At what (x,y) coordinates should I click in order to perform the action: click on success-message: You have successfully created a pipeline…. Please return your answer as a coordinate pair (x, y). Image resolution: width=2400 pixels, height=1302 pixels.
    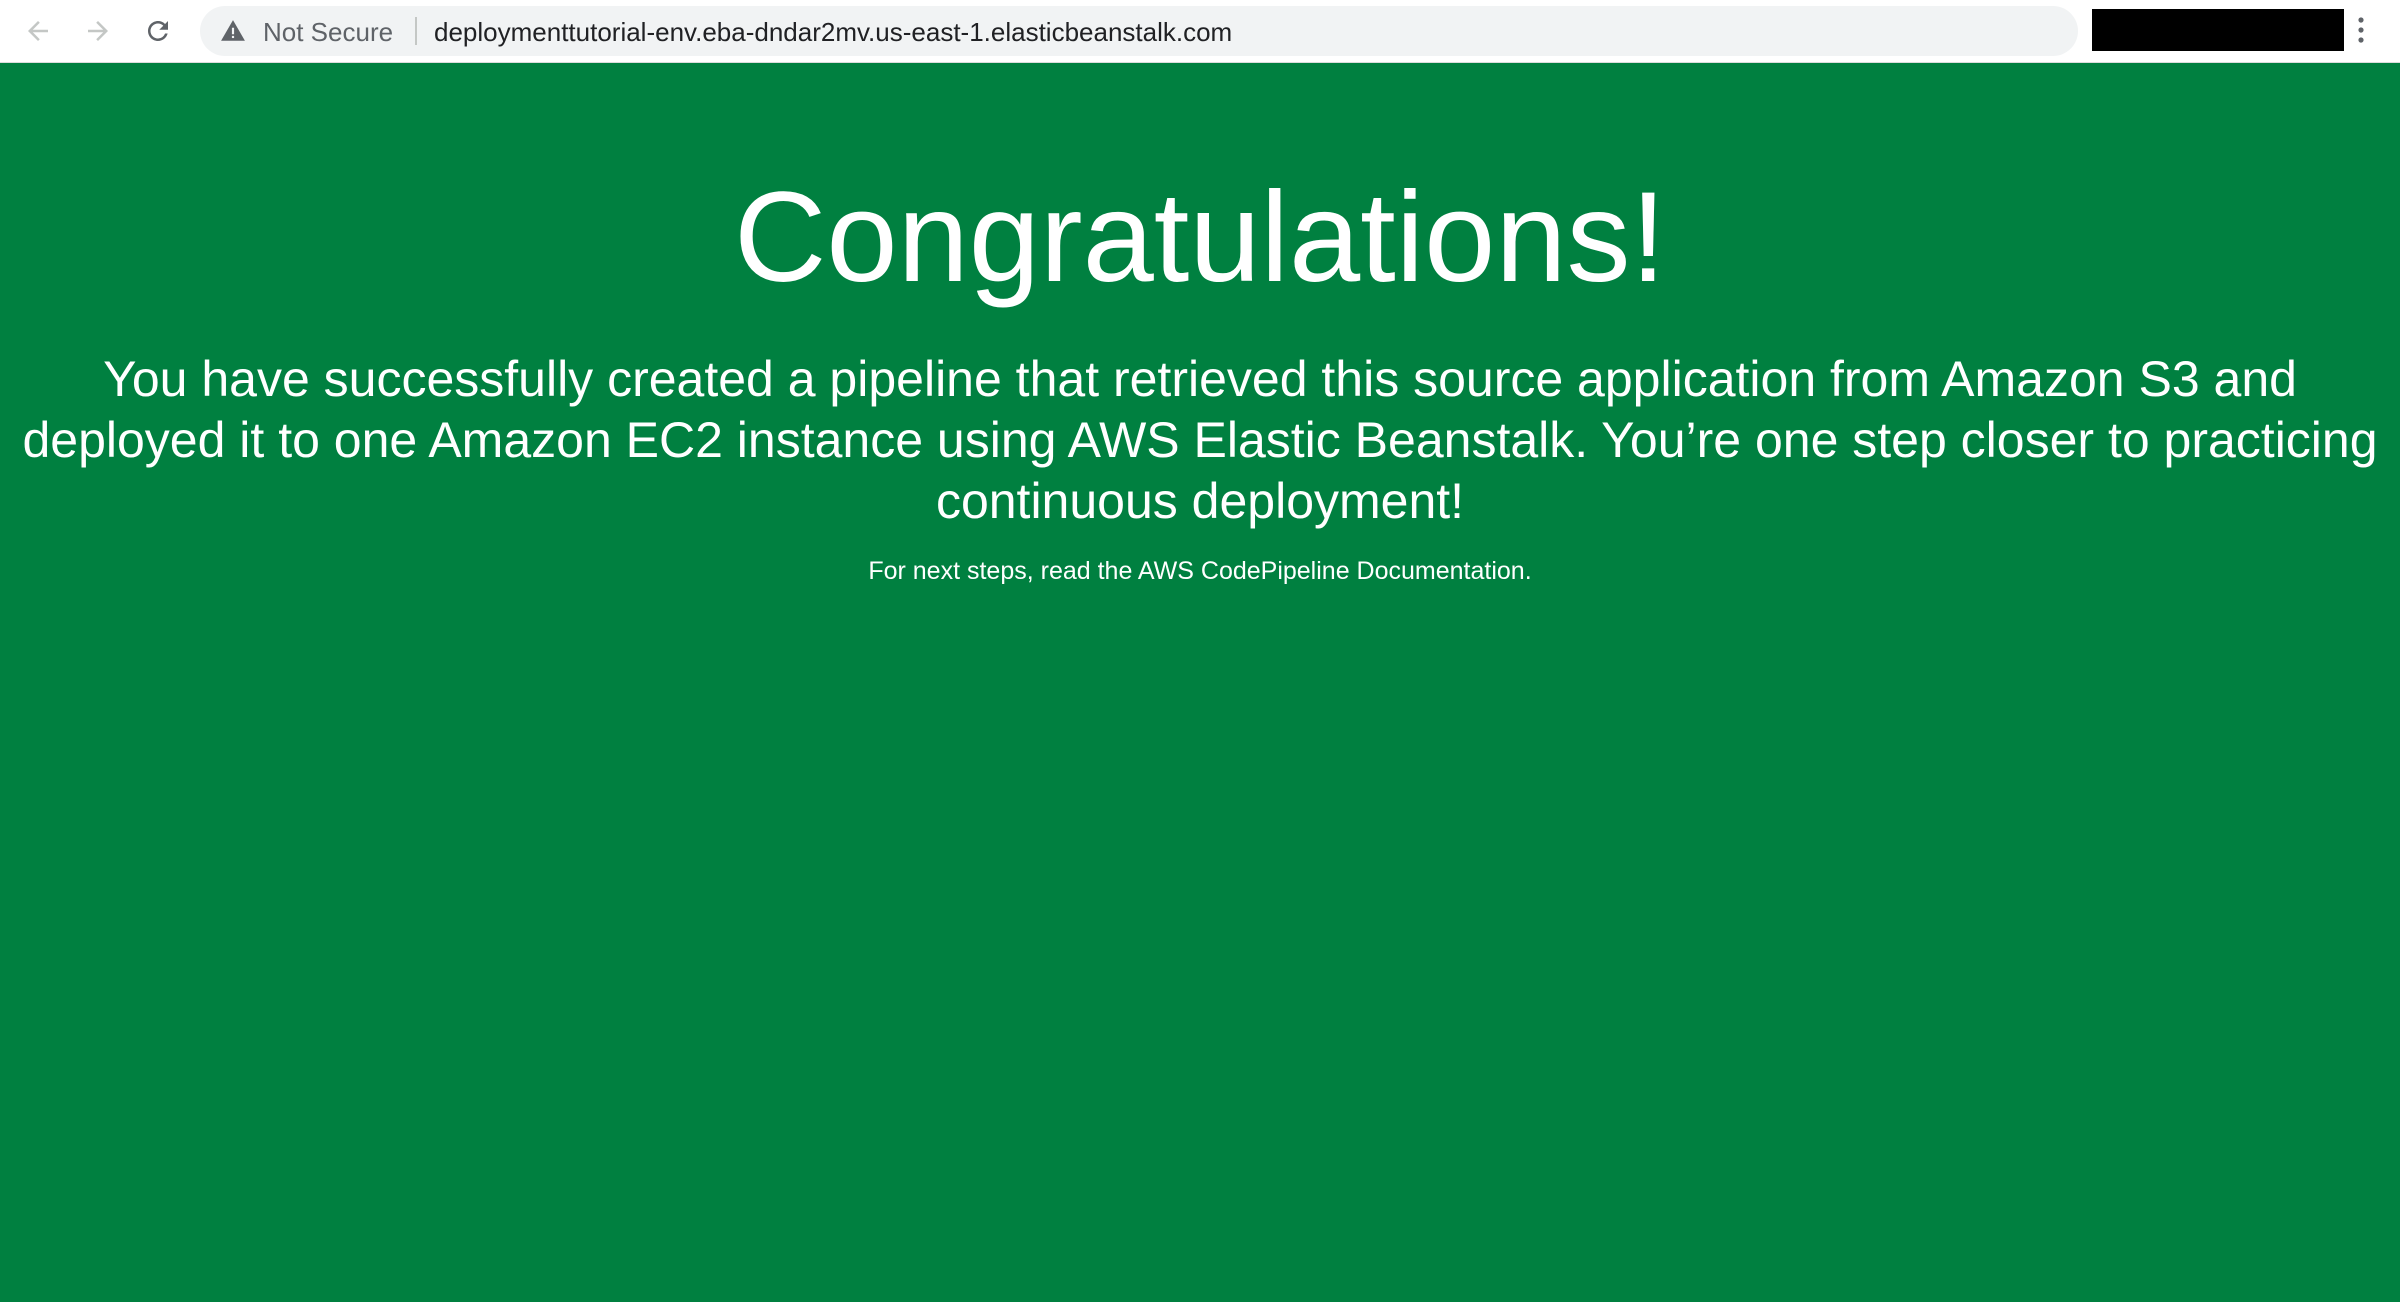
    Looking at the image, I should click on (1200, 440).